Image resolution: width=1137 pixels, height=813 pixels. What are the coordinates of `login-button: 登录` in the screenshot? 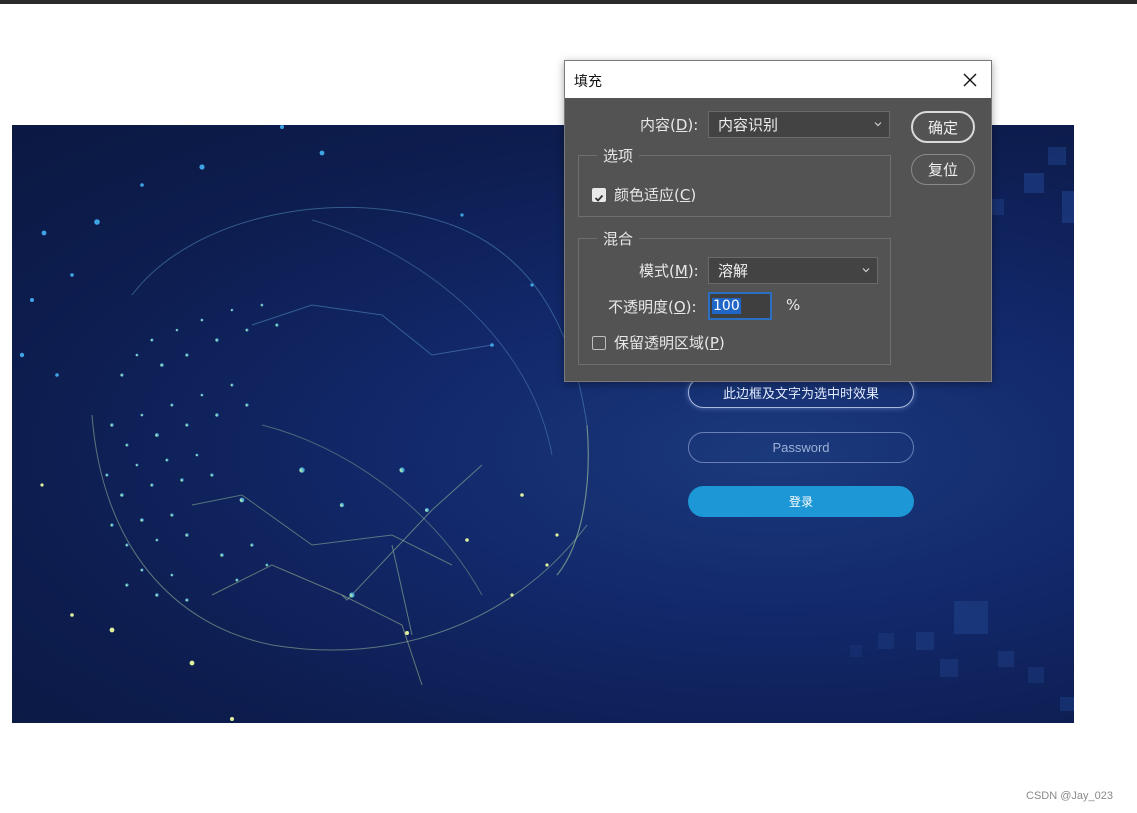 It's located at (801, 501).